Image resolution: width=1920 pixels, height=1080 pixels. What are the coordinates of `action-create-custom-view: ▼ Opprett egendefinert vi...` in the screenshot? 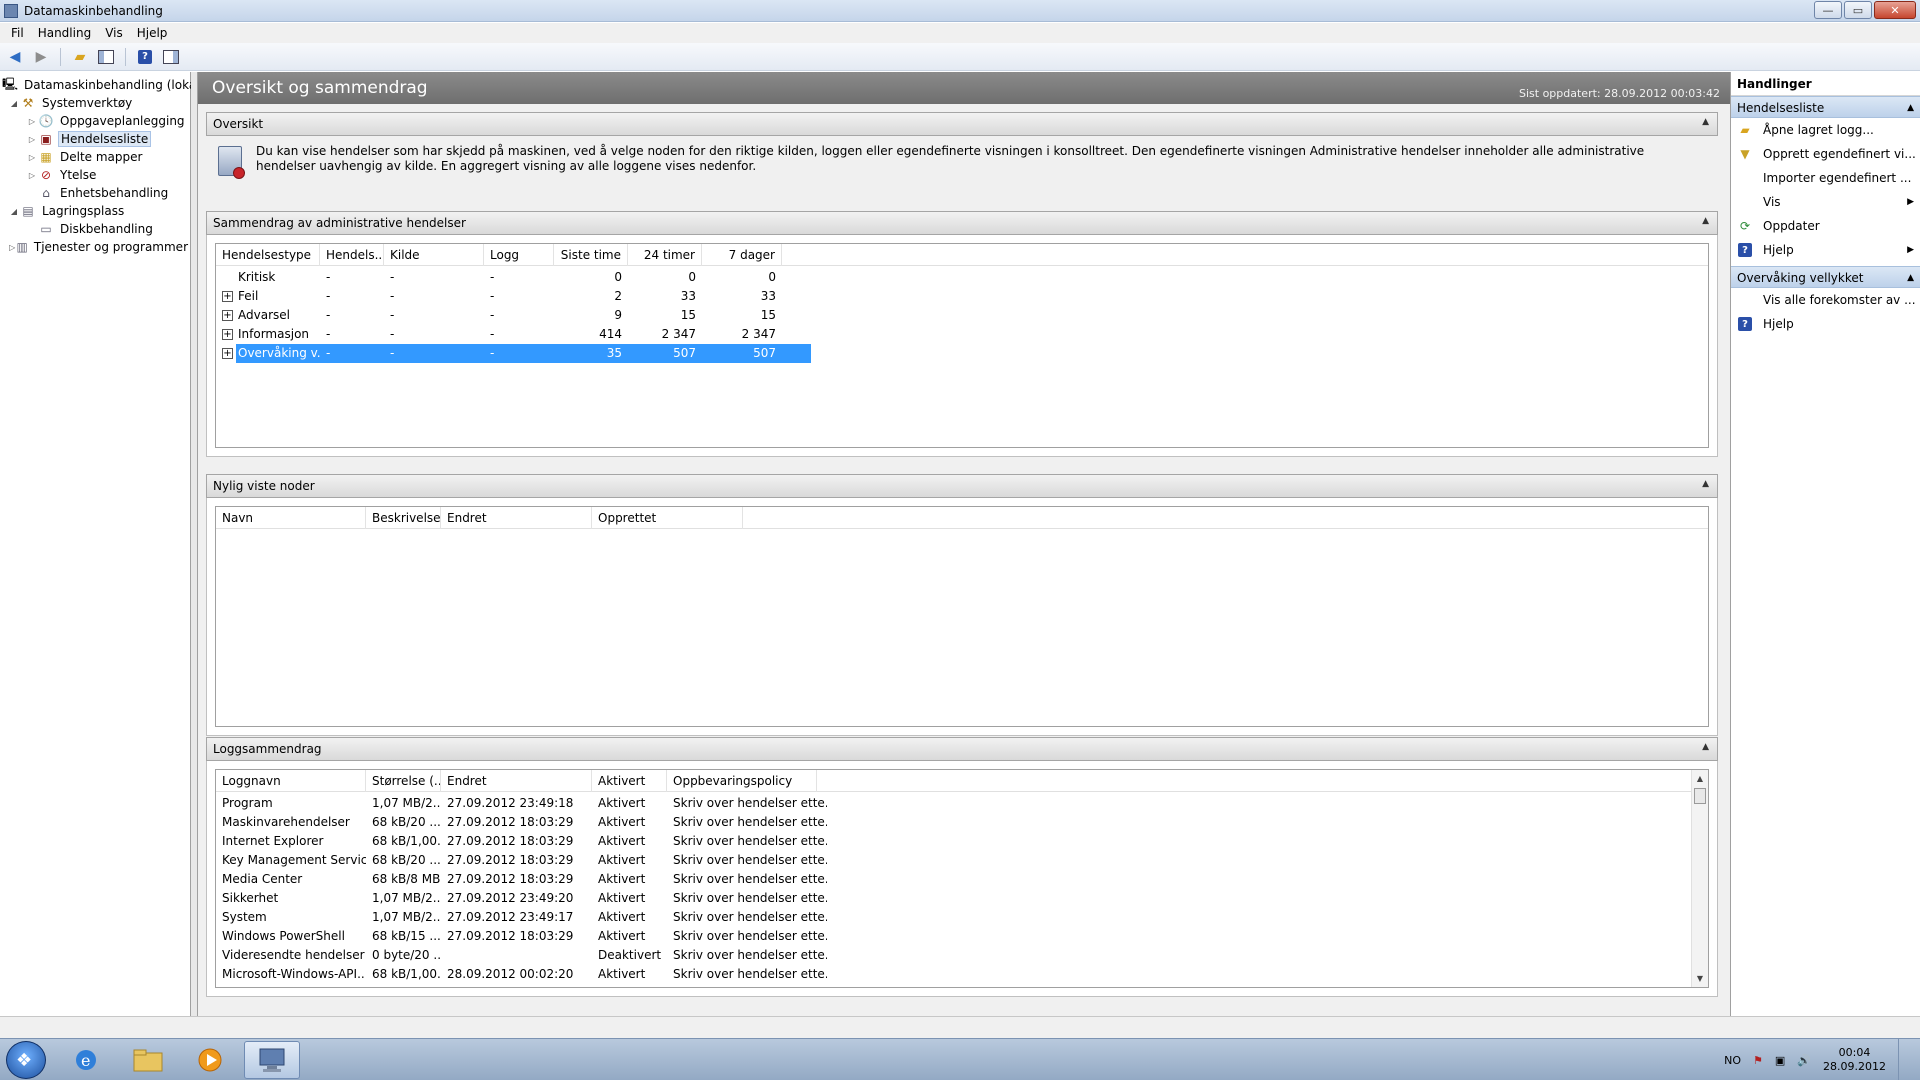 It's located at (1825, 154).